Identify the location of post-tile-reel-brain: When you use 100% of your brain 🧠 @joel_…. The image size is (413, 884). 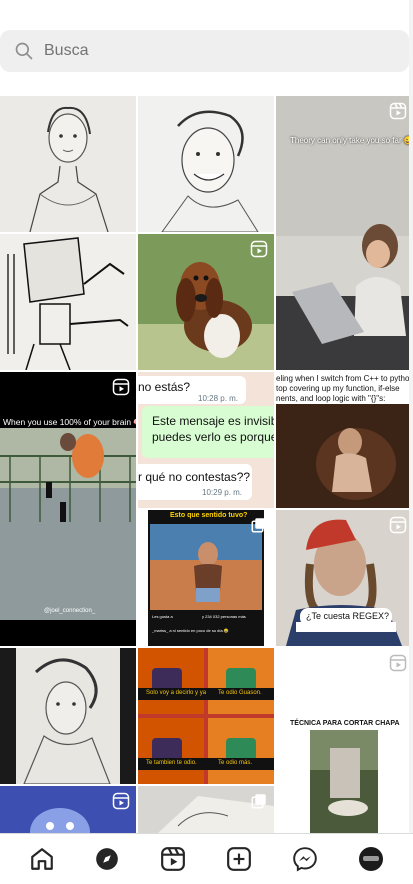
(68, 509).